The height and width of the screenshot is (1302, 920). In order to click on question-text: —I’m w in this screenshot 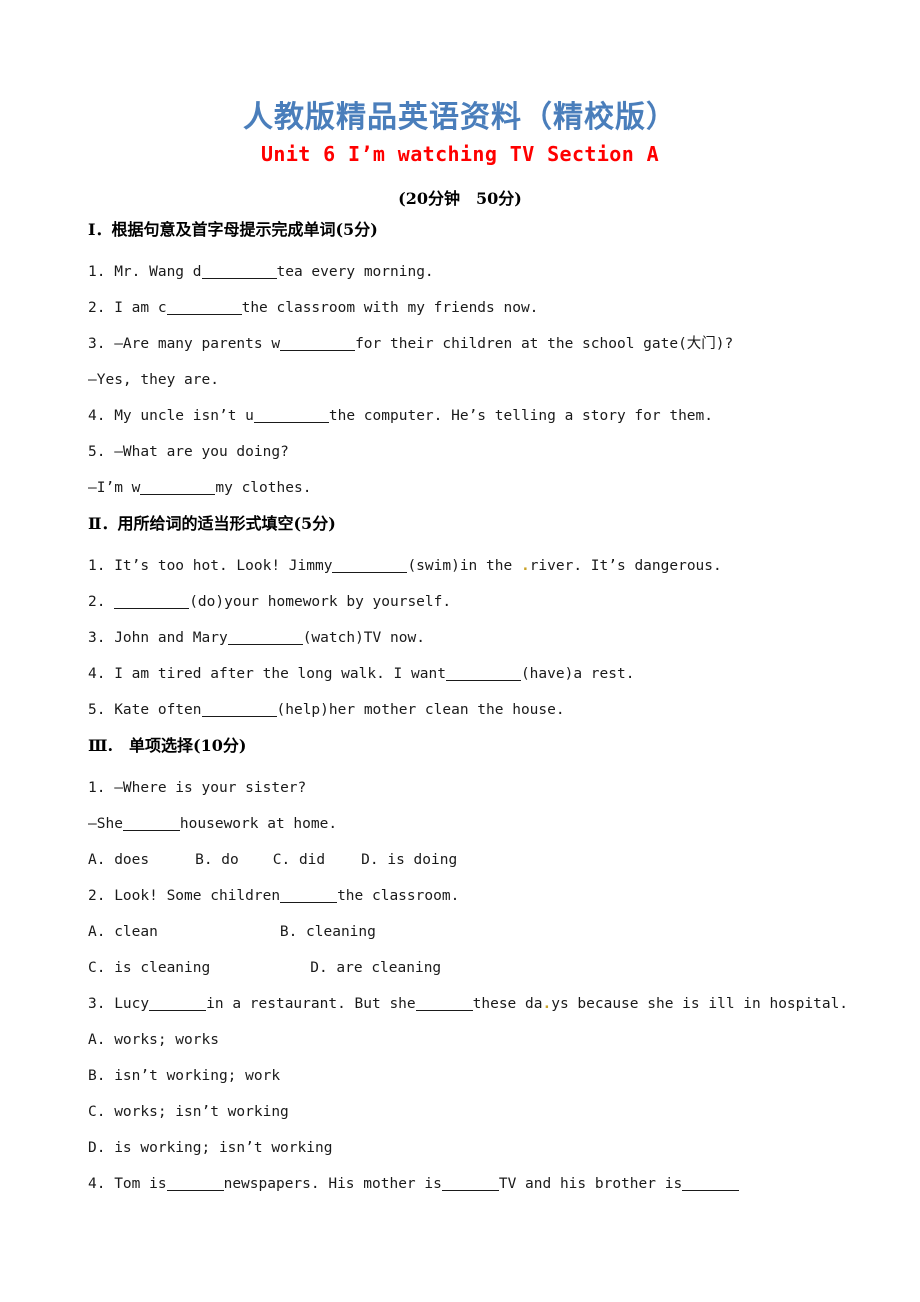, I will do `click(114, 488)`.